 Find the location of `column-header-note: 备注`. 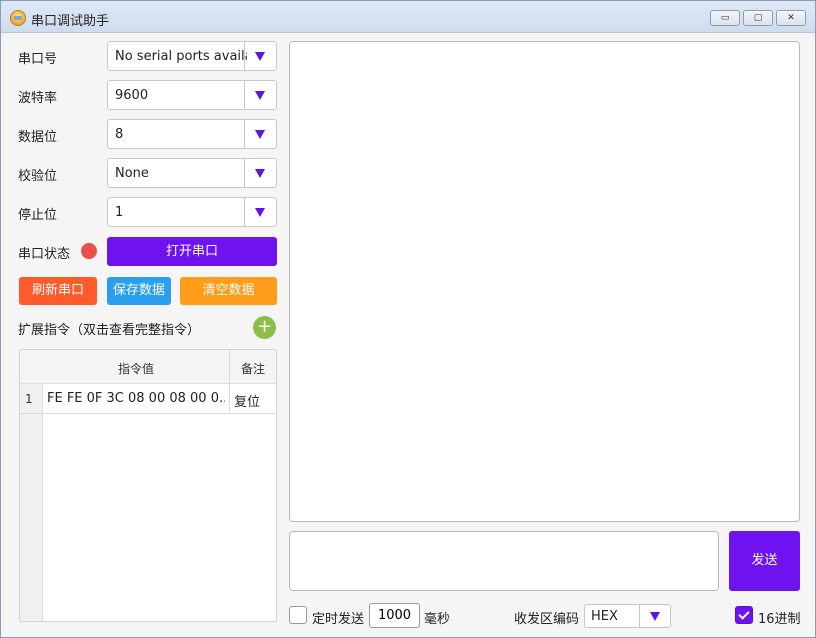

column-header-note: 备注 is located at coordinates (253, 368).